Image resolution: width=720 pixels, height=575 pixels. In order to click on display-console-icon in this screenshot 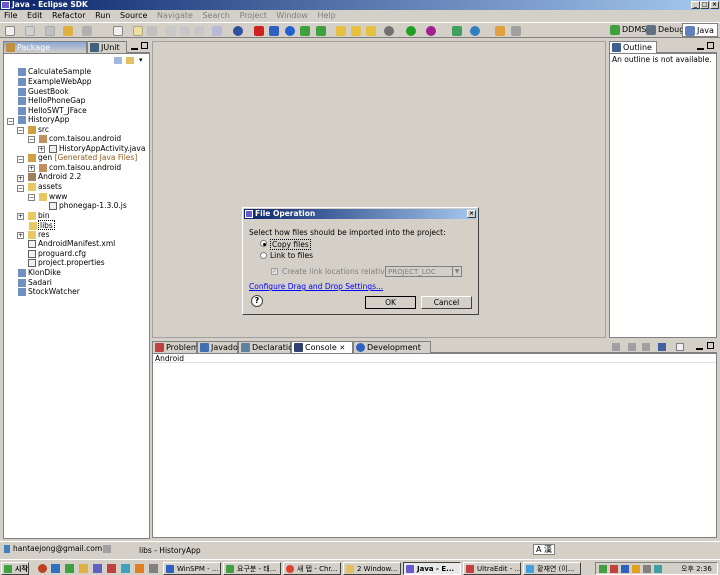, I will do `click(662, 347)`.